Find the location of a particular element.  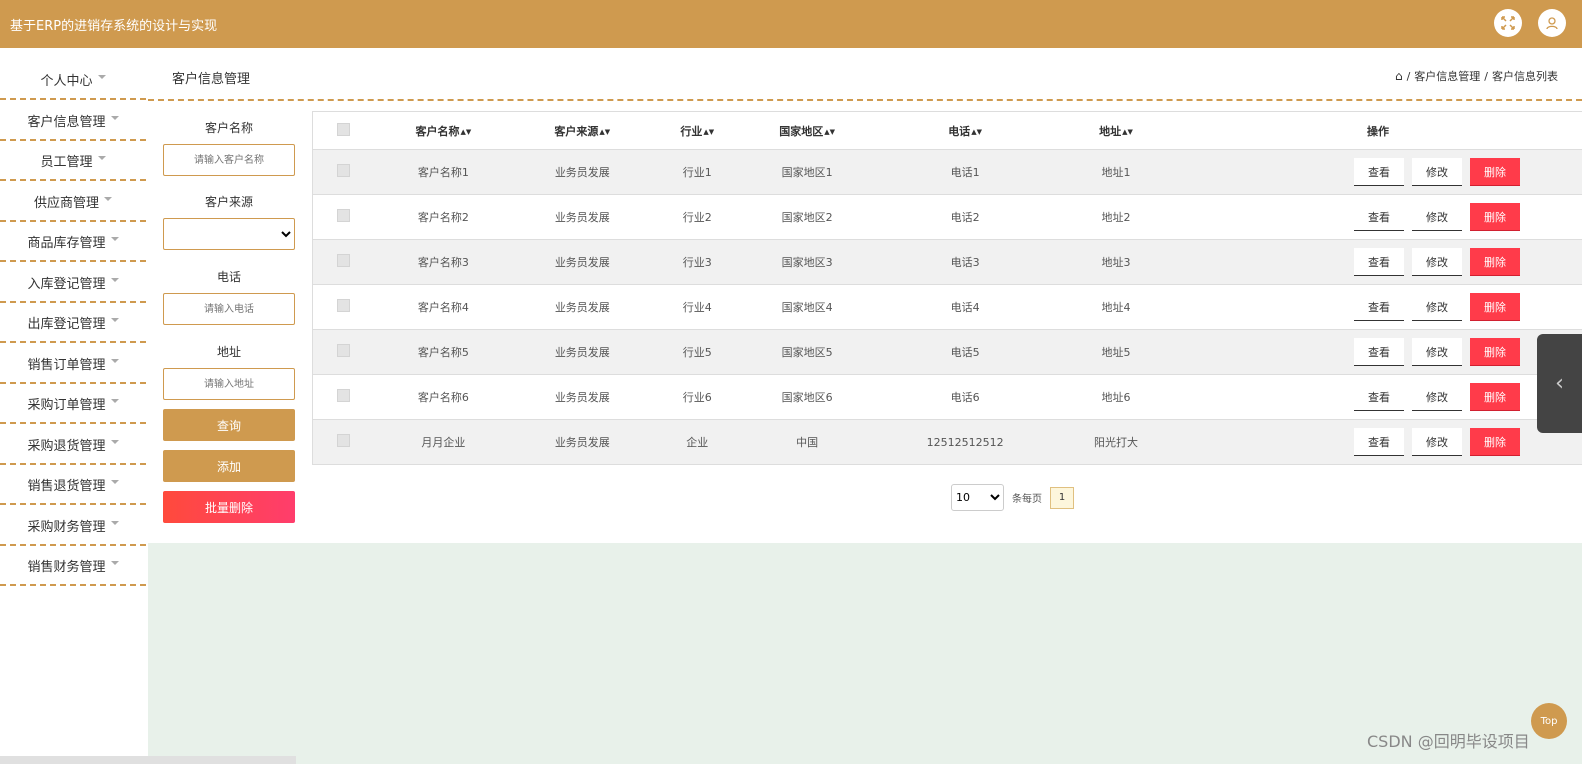

column-header-name: 客户名称▲▼ is located at coordinates (443, 130).